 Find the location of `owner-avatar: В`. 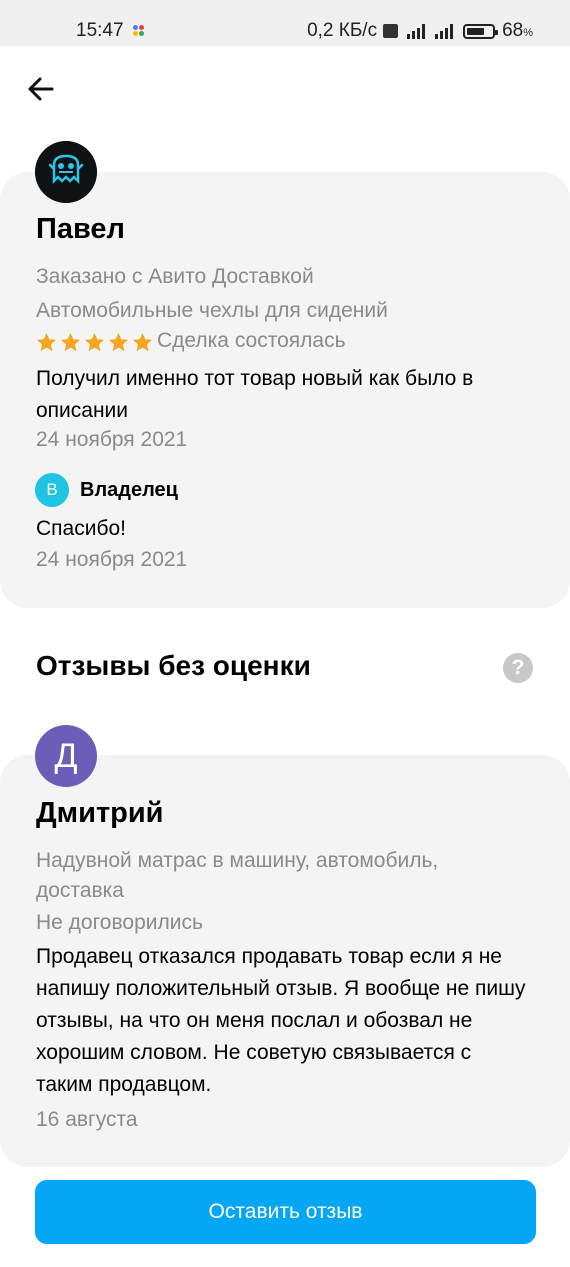

owner-avatar: В is located at coordinates (52, 490).